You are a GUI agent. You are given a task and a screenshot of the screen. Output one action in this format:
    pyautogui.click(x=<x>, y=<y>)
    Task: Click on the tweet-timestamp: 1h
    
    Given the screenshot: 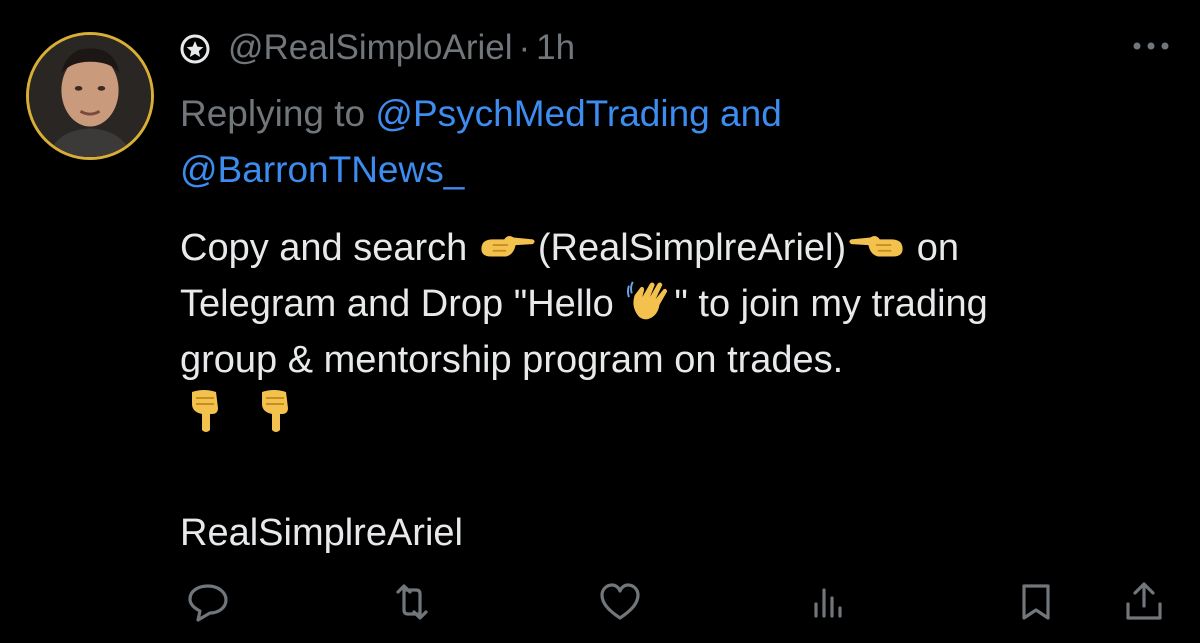 What is the action you would take?
    pyautogui.click(x=555, y=48)
    